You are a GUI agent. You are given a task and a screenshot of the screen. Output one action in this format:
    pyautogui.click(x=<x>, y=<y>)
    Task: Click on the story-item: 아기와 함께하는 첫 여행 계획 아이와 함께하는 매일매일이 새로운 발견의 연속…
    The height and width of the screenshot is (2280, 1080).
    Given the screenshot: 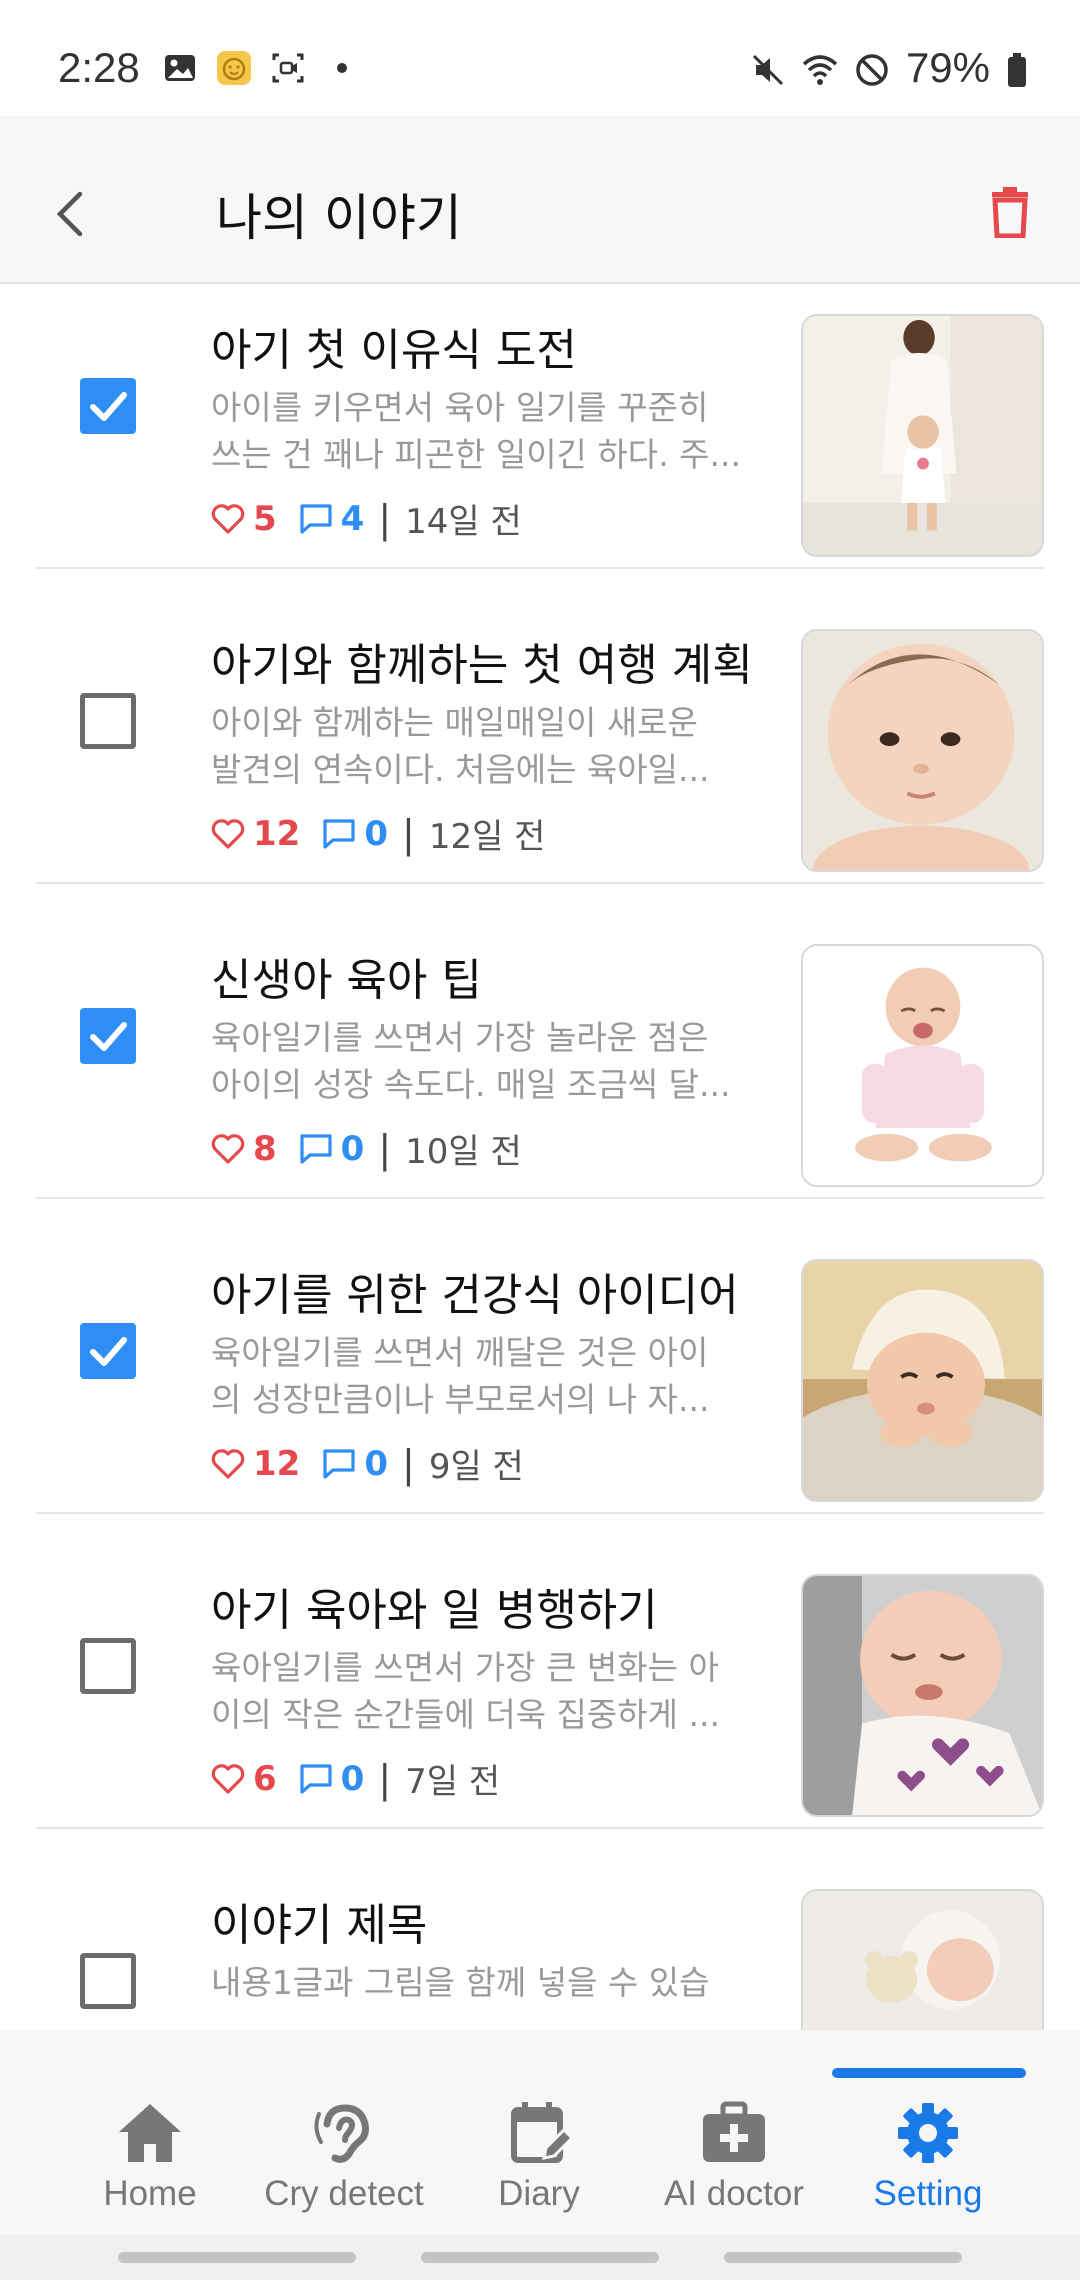 What is the action you would take?
    pyautogui.click(x=540, y=726)
    